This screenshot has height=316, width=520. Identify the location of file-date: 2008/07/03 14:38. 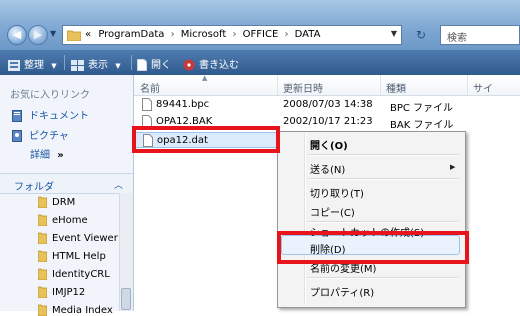
(328, 104).